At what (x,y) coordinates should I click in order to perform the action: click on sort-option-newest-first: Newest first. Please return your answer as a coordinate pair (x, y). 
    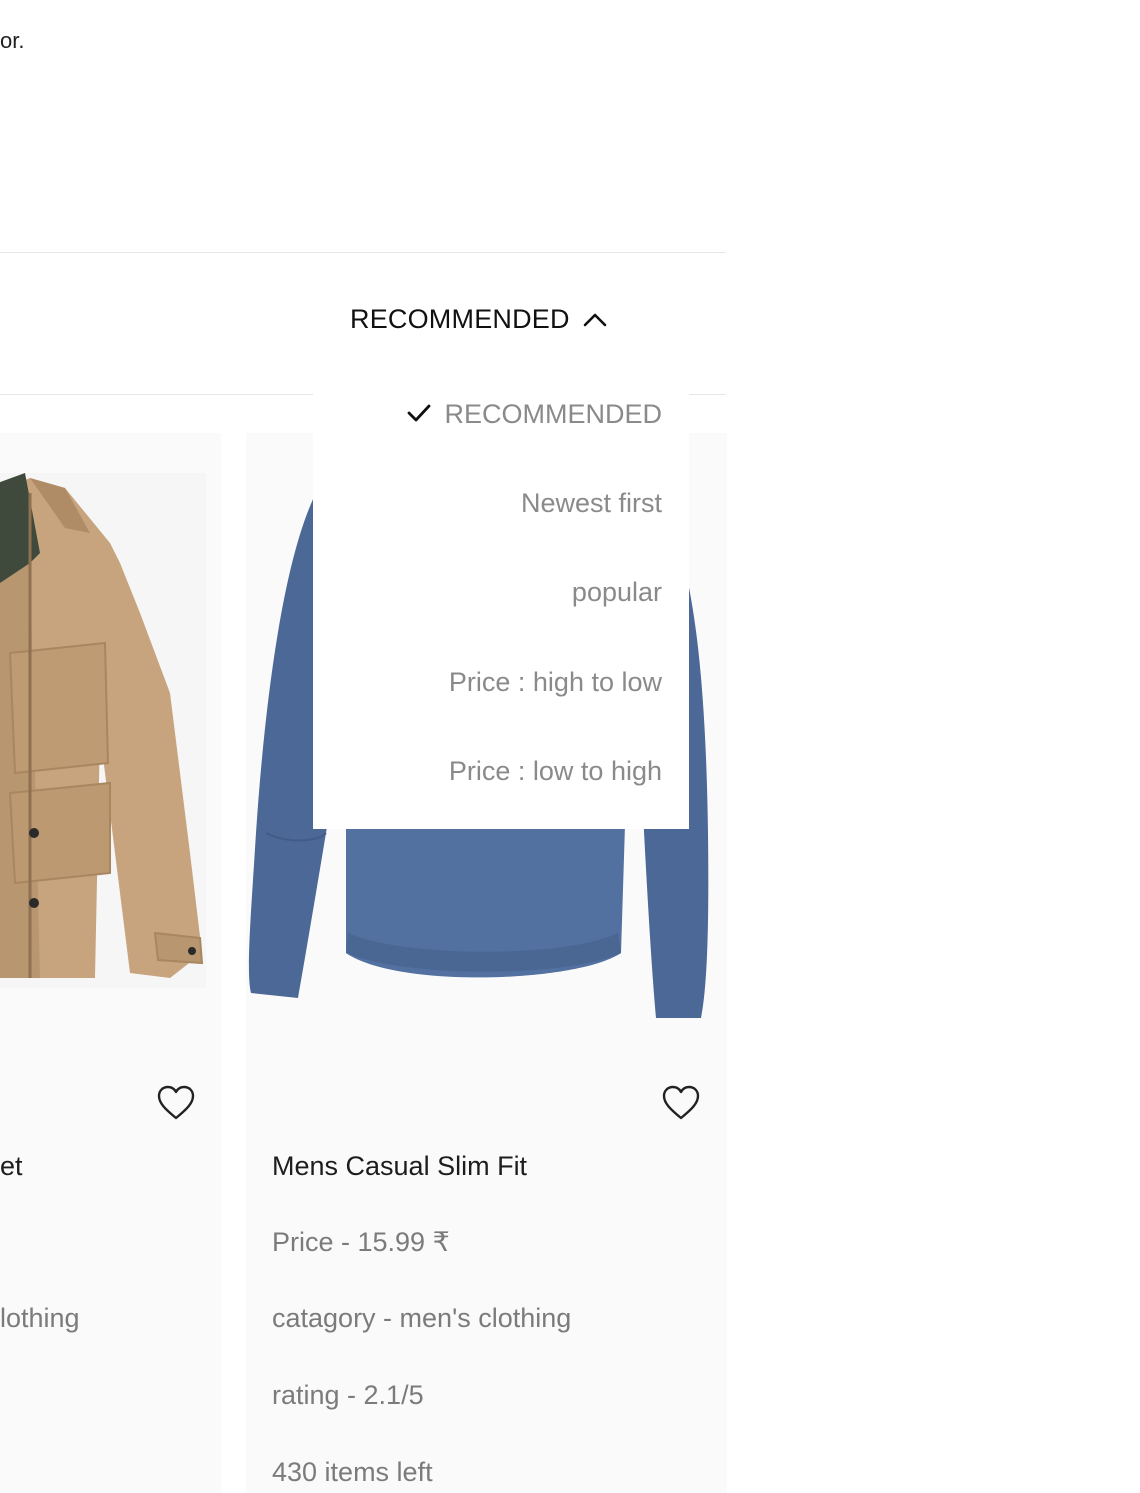
    Looking at the image, I should click on (591, 503).